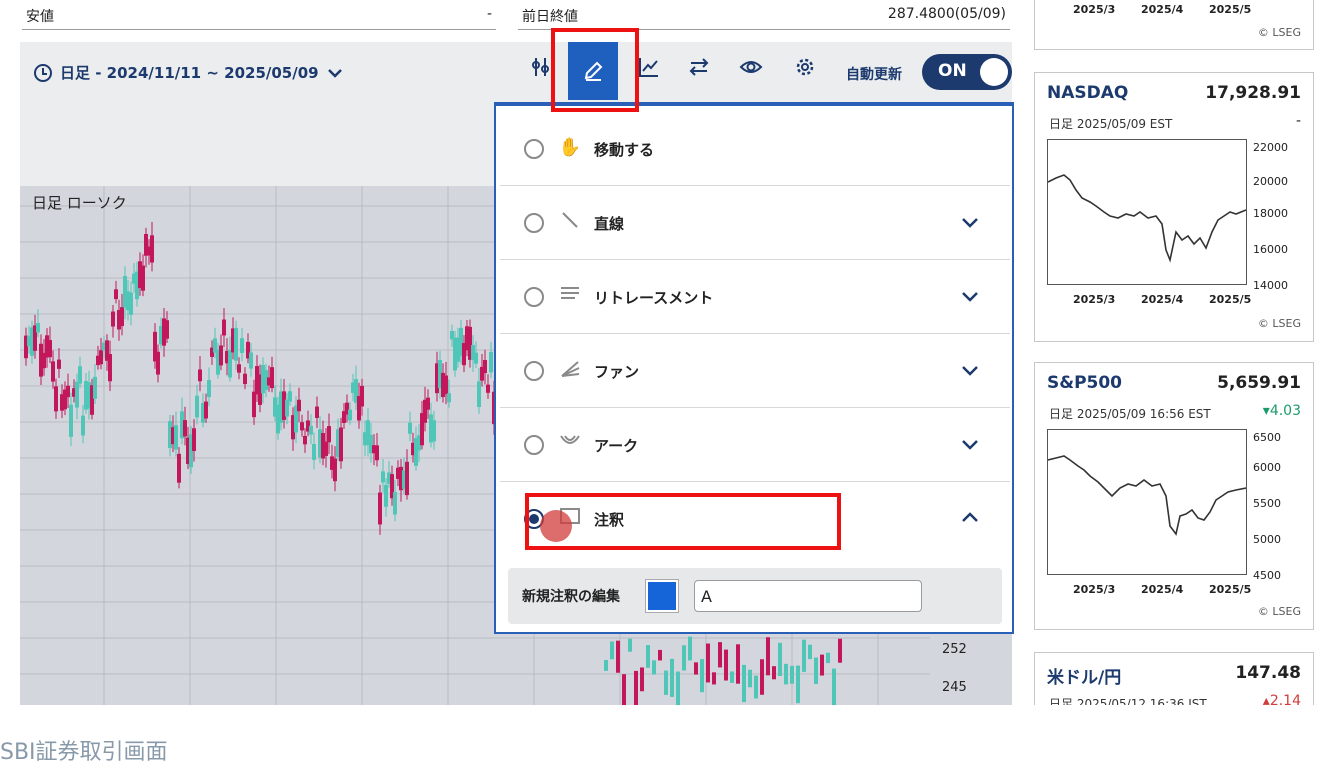 The width and height of the screenshot is (1320, 768). What do you see at coordinates (1267, 503) in the screenshot?
I see `y-tick-label: 5500` at bounding box center [1267, 503].